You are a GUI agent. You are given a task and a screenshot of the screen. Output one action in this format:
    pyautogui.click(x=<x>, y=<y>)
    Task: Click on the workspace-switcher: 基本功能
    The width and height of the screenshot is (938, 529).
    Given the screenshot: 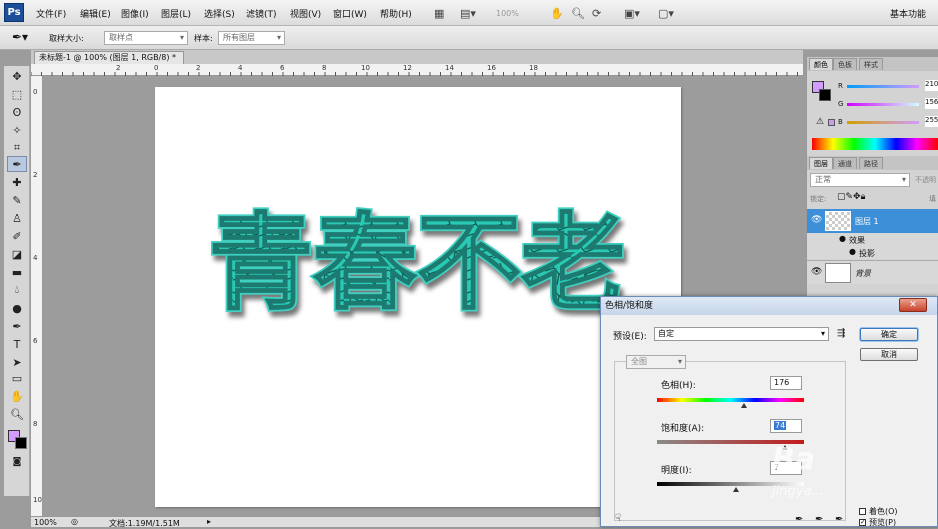 What is the action you would take?
    pyautogui.click(x=908, y=13)
    